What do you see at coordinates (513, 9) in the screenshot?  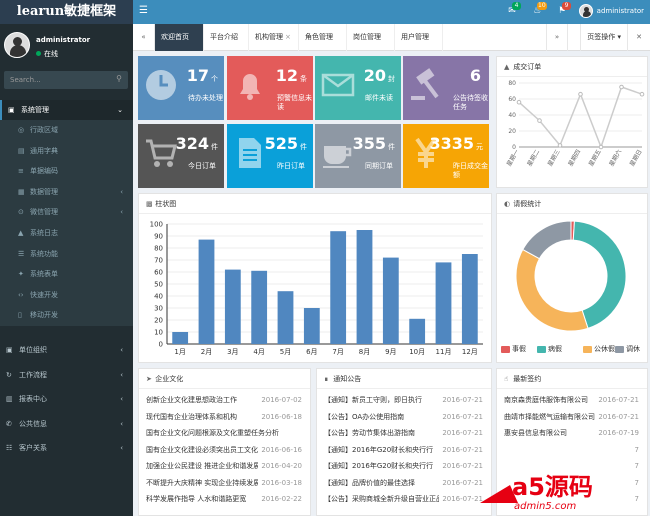 I see `mail-icon: ✉ 4` at bounding box center [513, 9].